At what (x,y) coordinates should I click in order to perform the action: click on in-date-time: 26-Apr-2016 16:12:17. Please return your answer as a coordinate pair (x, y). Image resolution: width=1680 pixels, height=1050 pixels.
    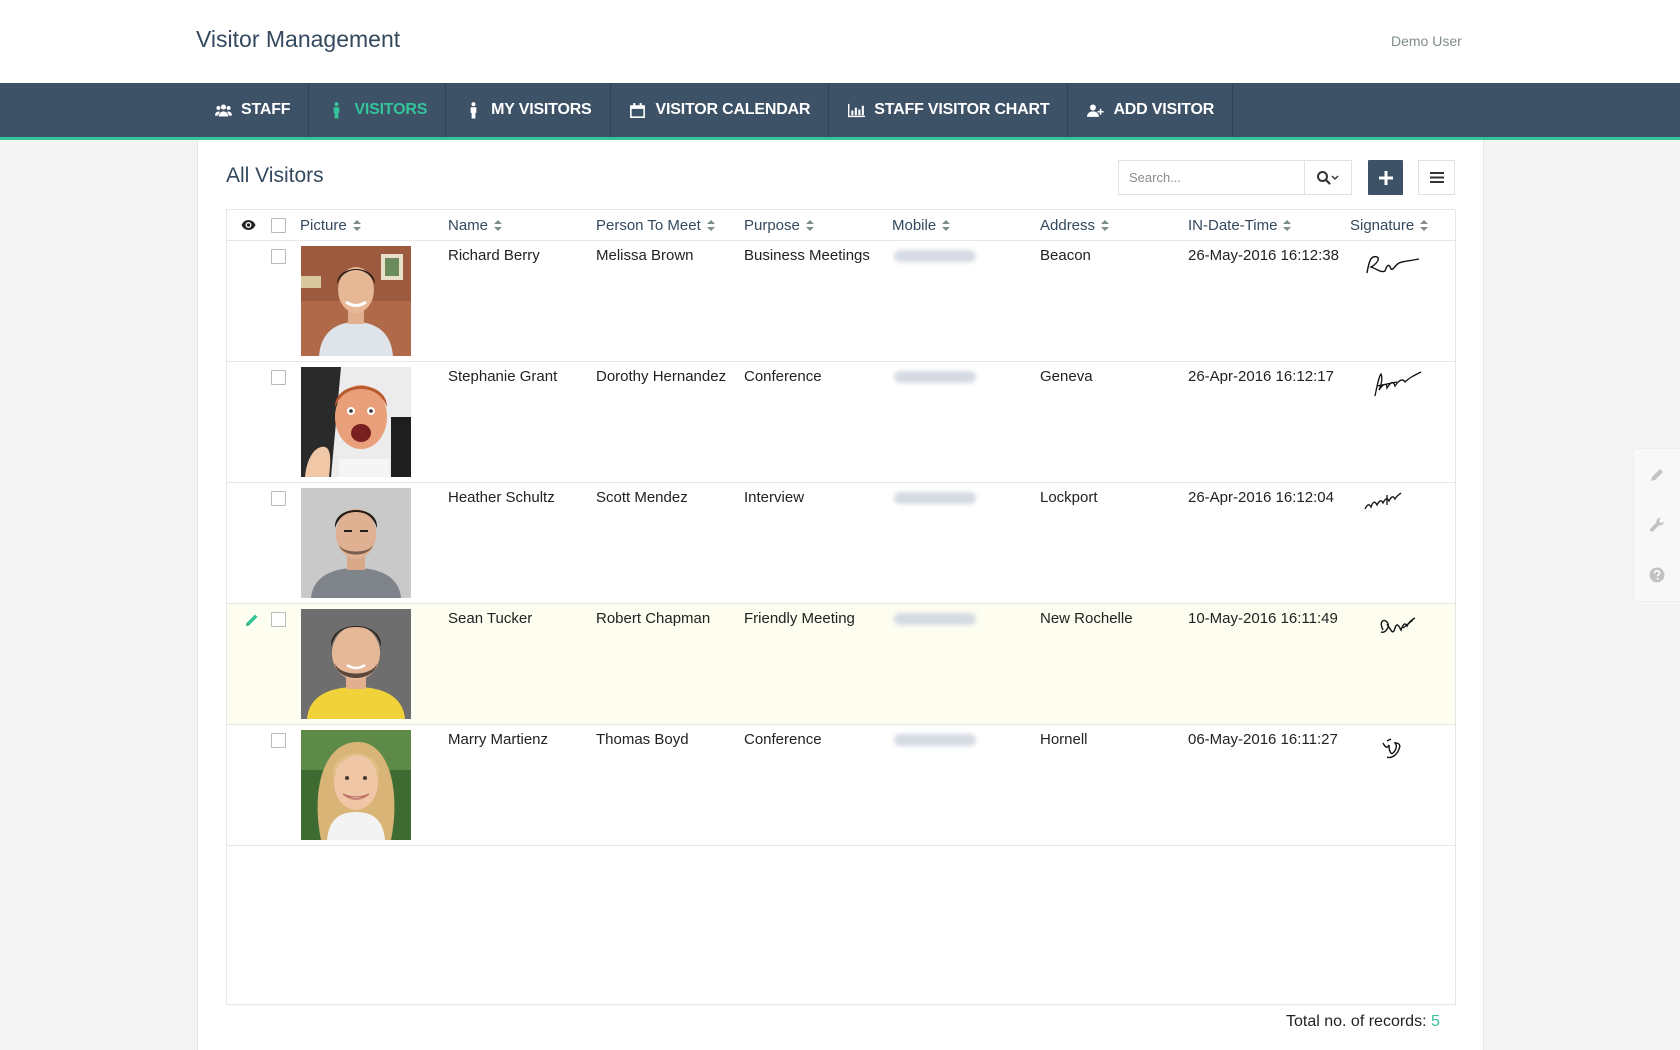
    Looking at the image, I should click on (1261, 376).